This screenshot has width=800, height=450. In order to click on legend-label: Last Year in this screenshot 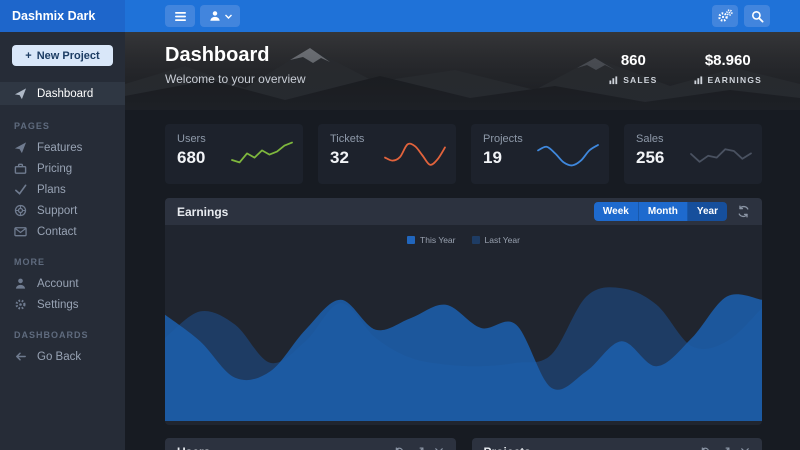, I will do `click(502, 240)`.